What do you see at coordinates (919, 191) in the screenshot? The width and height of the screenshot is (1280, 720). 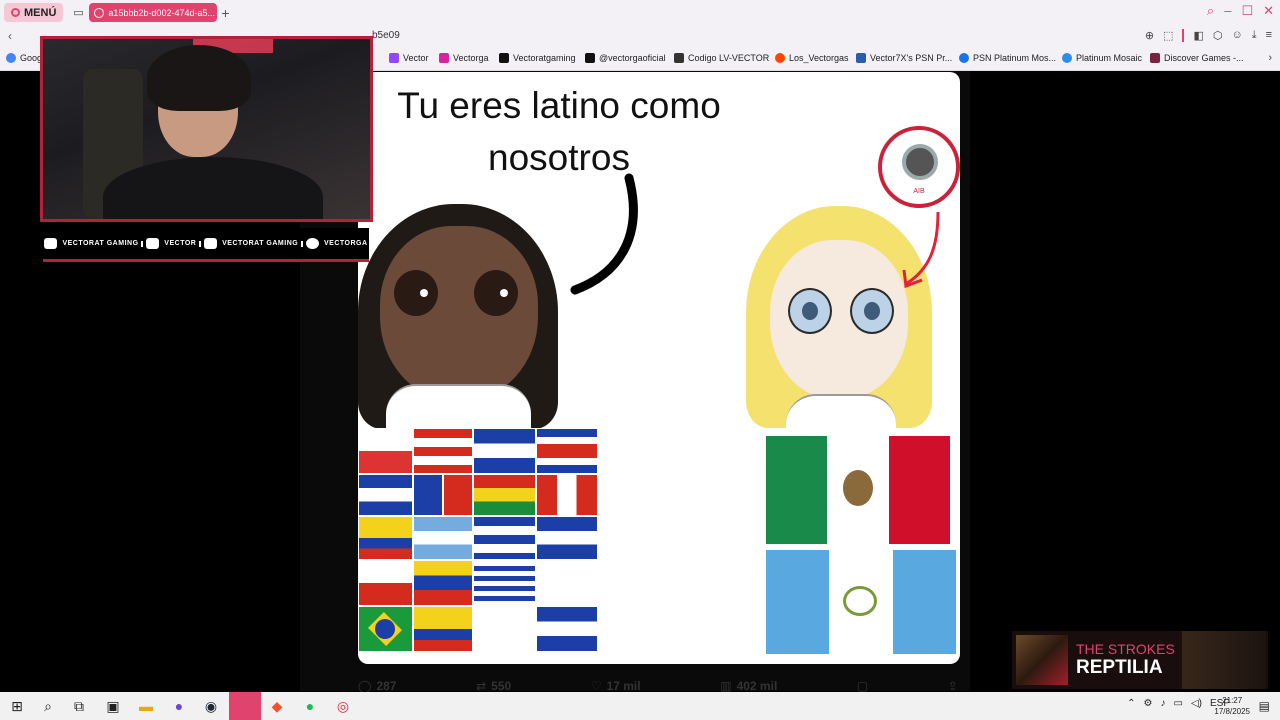 I see `watermark-label: AIB` at bounding box center [919, 191].